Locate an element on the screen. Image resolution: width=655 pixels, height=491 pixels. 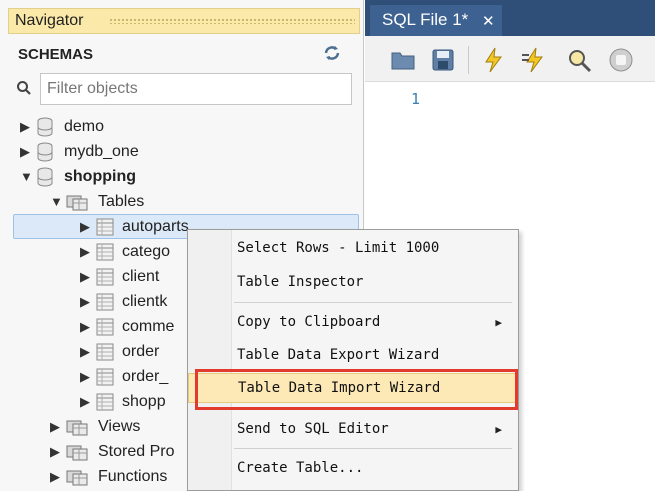
table-label: order_ is located at coordinates (145, 376).